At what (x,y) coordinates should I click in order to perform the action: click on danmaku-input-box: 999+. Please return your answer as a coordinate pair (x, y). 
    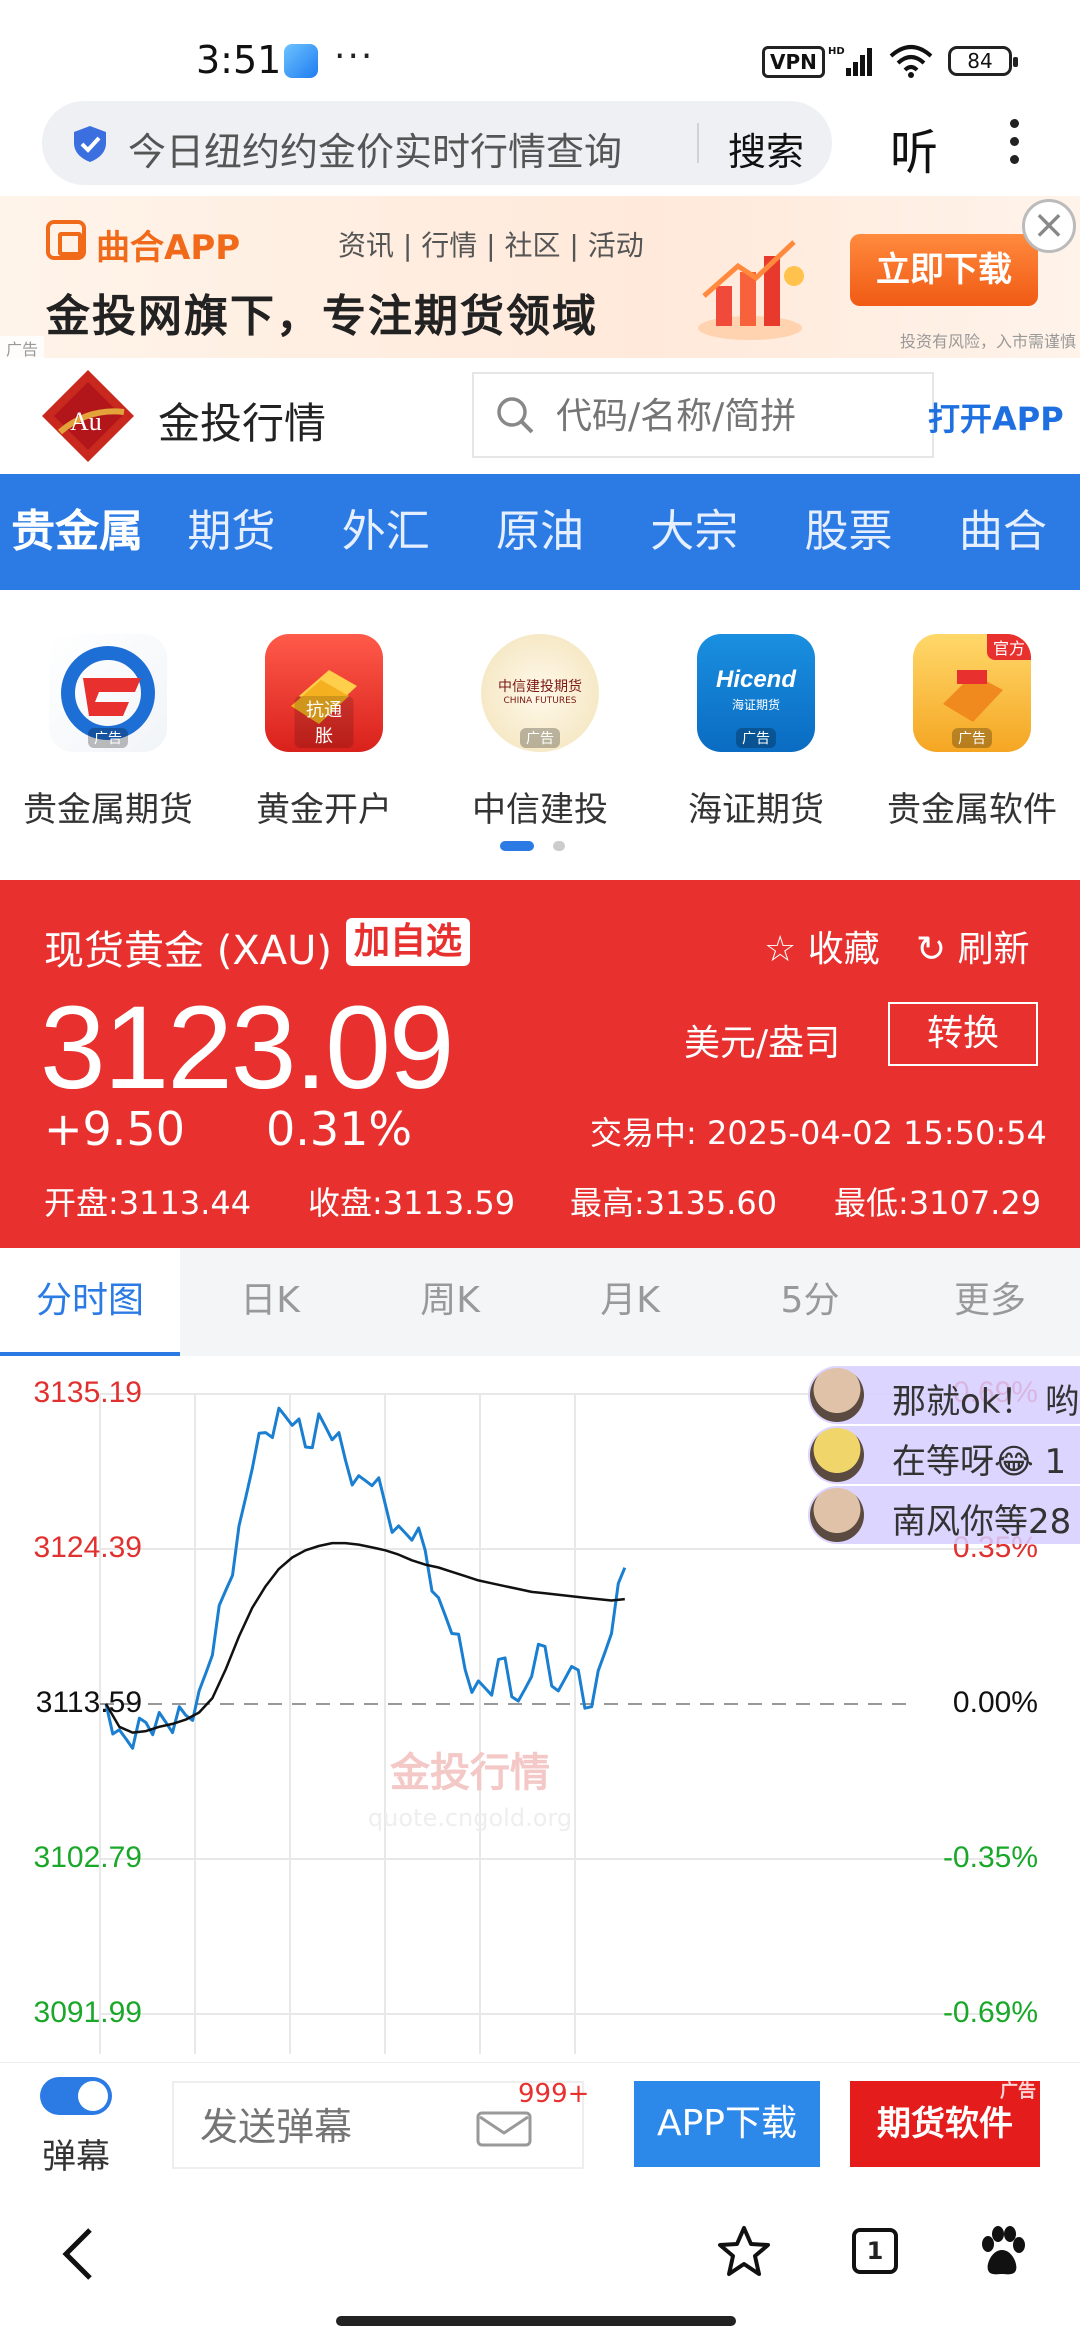
    Looking at the image, I should click on (380, 2124).